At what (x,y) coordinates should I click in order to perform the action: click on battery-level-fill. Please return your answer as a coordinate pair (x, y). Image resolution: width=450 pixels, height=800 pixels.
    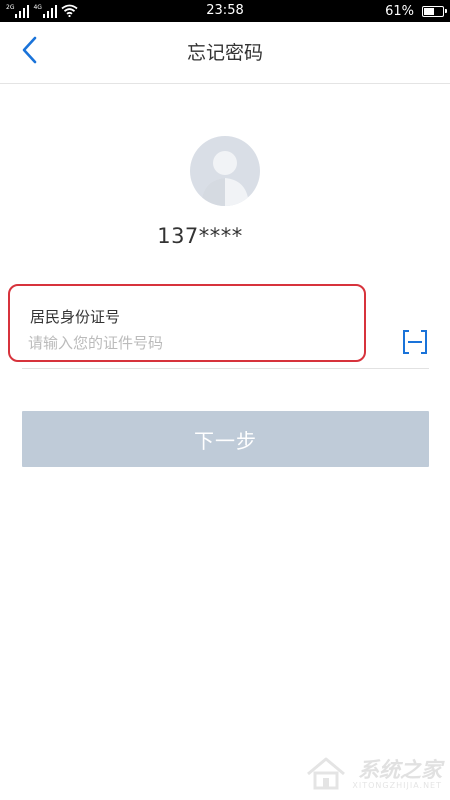
    Looking at the image, I should click on (429, 11).